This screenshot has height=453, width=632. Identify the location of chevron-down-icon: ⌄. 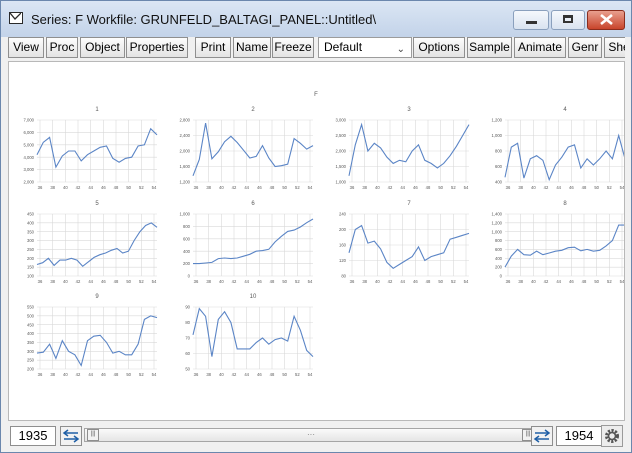
(400, 49).